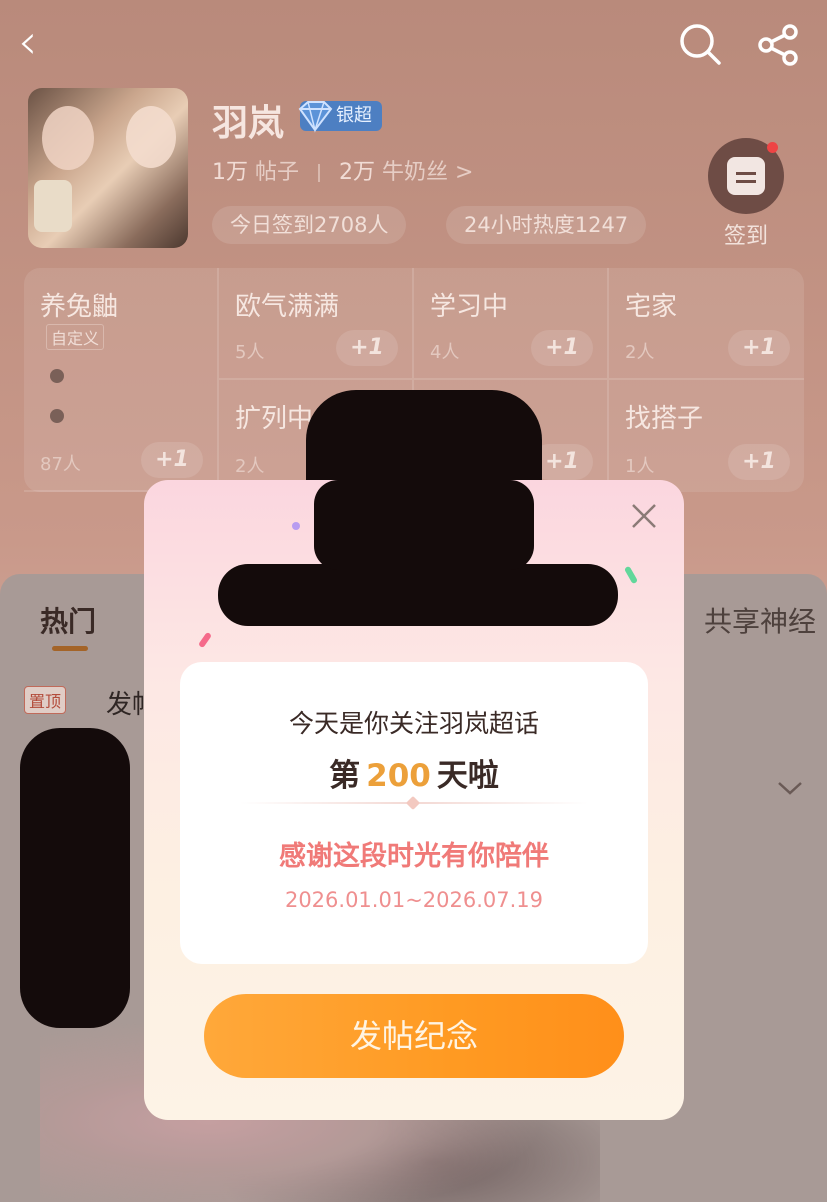 This screenshot has width=827, height=1202. Describe the element at coordinates (70, 648) in the screenshot. I see `active-tab-indicator` at that location.